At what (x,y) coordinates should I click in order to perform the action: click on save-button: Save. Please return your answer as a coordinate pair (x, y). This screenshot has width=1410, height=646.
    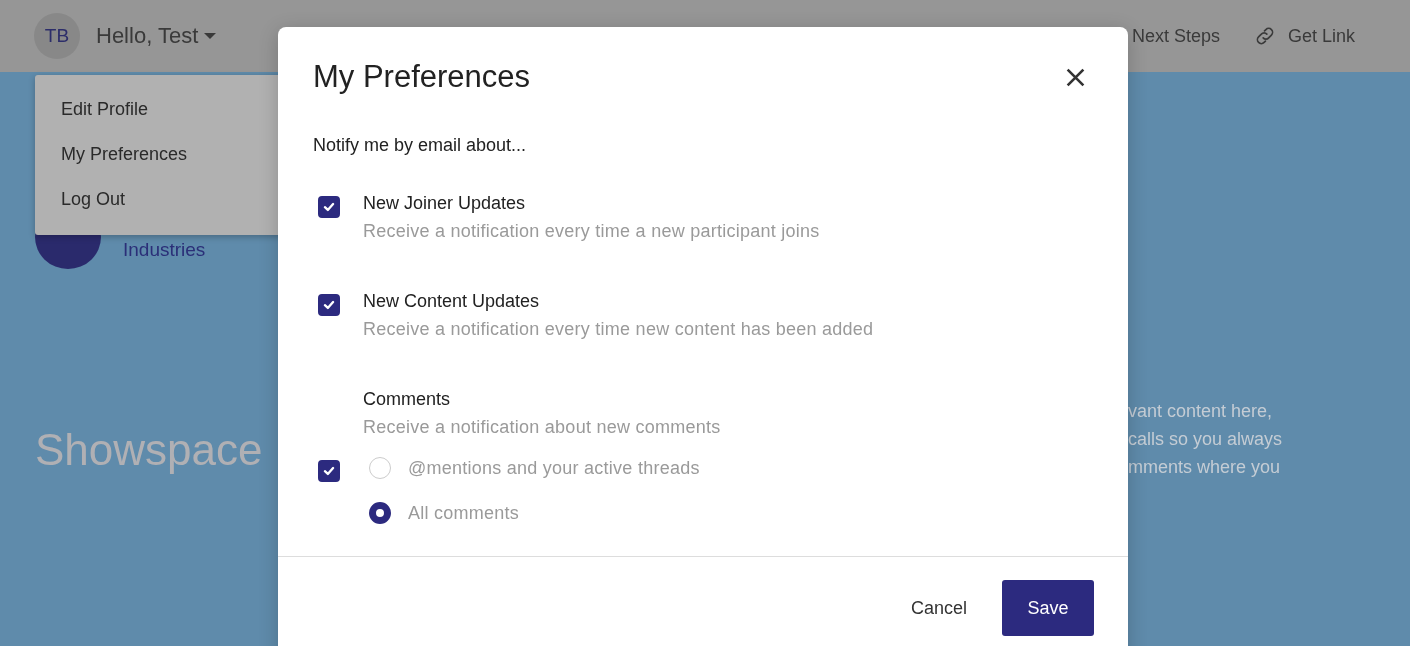
    Looking at the image, I should click on (1048, 608).